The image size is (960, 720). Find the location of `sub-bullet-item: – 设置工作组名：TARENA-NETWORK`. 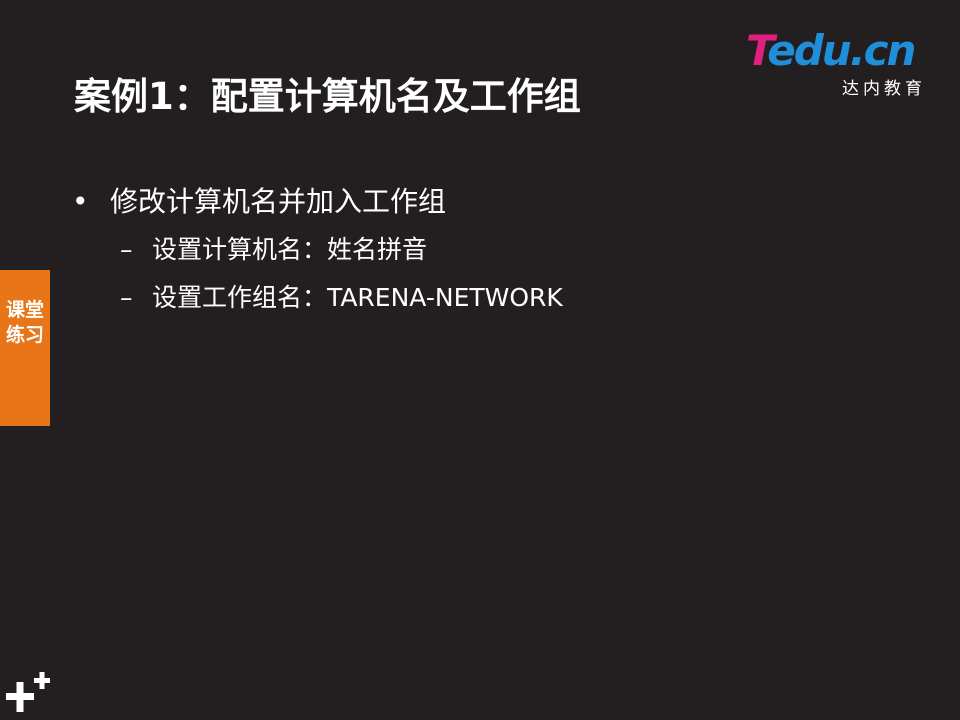

sub-bullet-item: – 设置工作组名：TARENA-NETWORK is located at coordinates (502, 298).